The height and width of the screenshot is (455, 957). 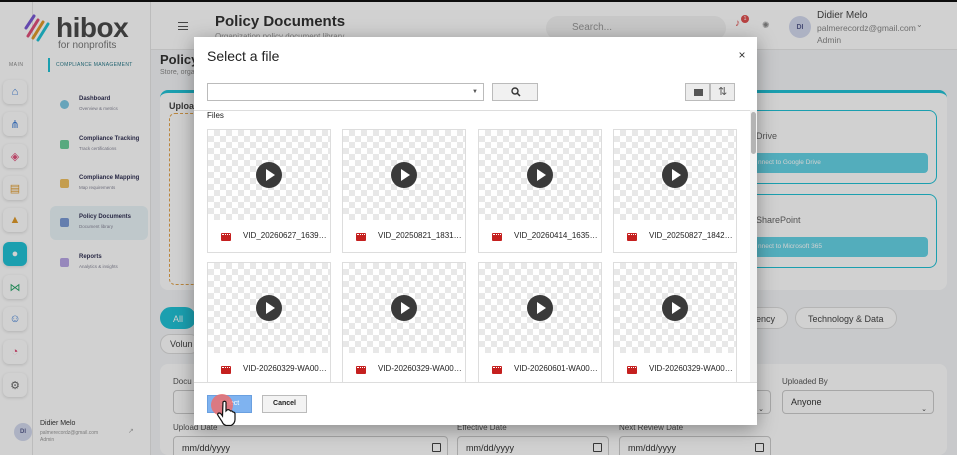 I want to click on file-tile: VID-20260601-WA0004.mp4, so click(x=540, y=322).